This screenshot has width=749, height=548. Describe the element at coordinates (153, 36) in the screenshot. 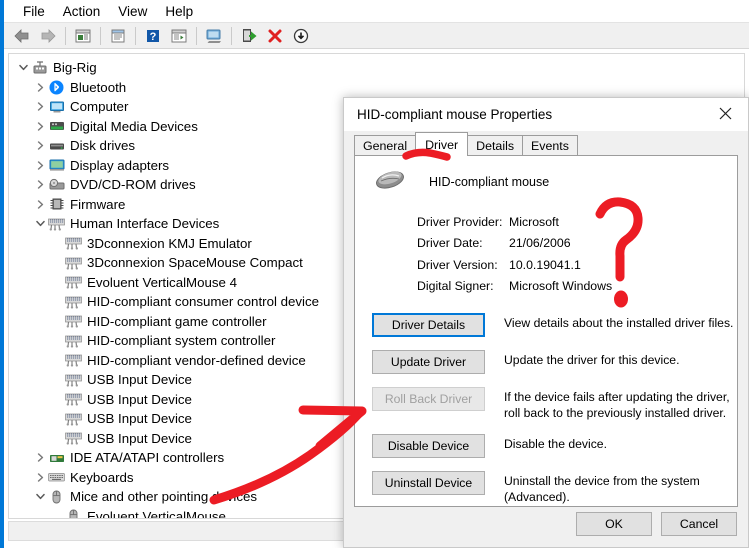

I see `help-icon: ?` at that location.